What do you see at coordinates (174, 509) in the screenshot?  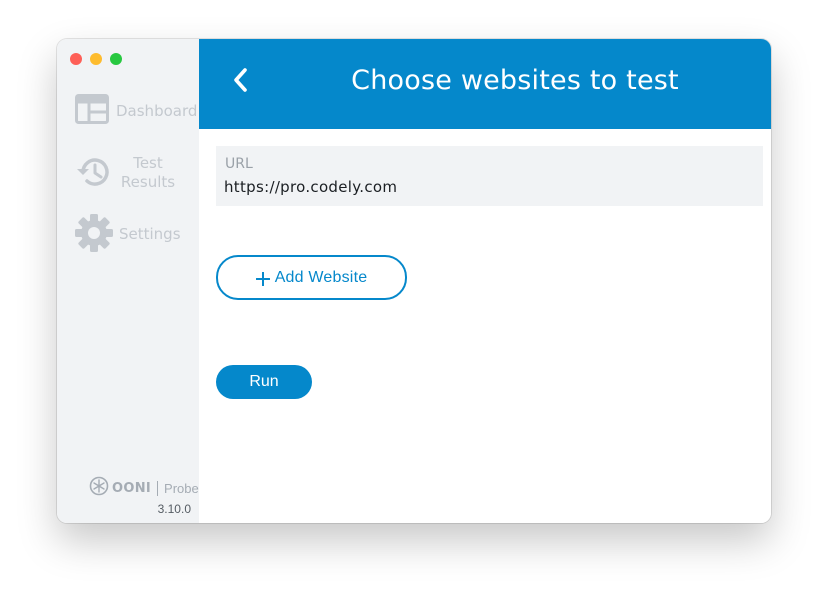 I see `app-version: 3.10.0` at bounding box center [174, 509].